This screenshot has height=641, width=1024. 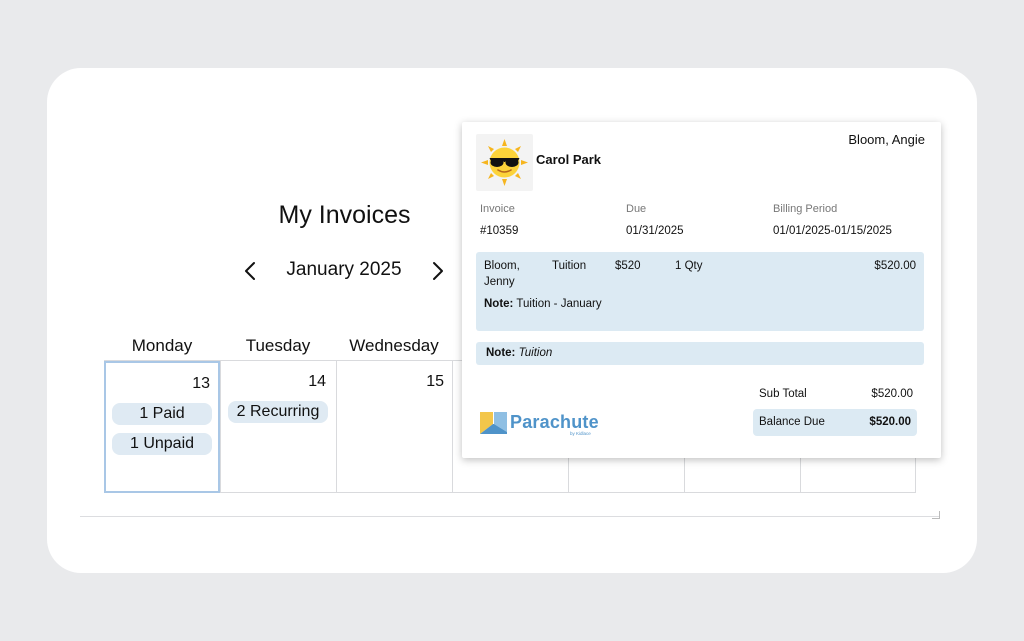 I want to click on balance-due-label: Balance Due, so click(x=792, y=422).